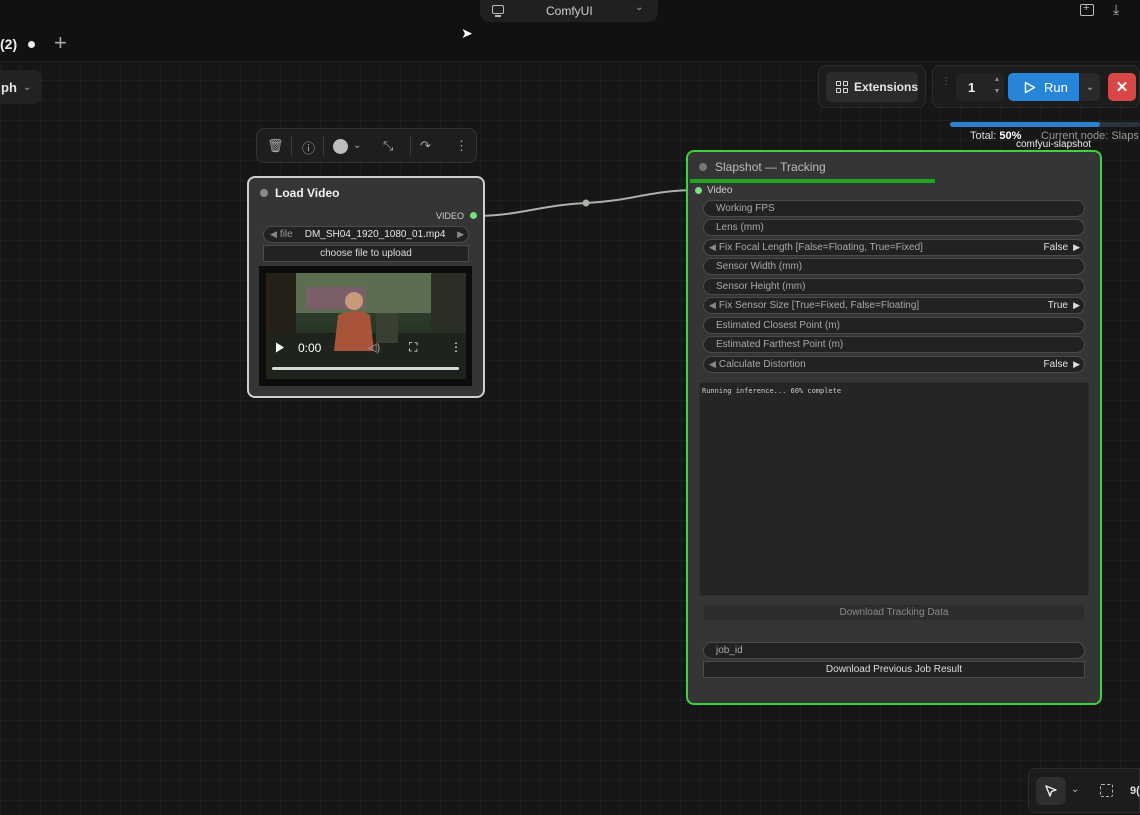 This screenshot has width=1140, height=815. I want to click on graph-selector-label: ph, so click(9, 87).